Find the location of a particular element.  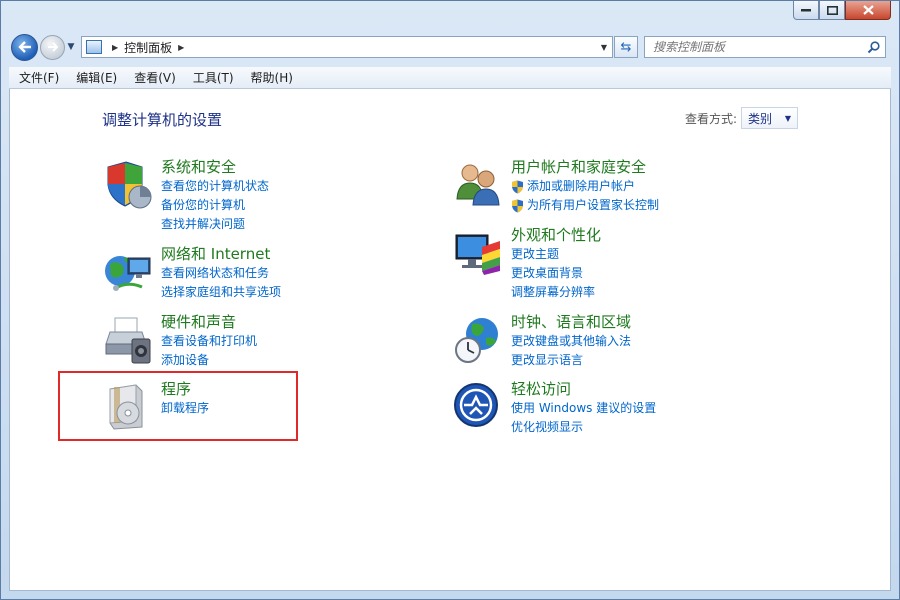

category-title: 网络和 Internet is located at coordinates (221, 254).